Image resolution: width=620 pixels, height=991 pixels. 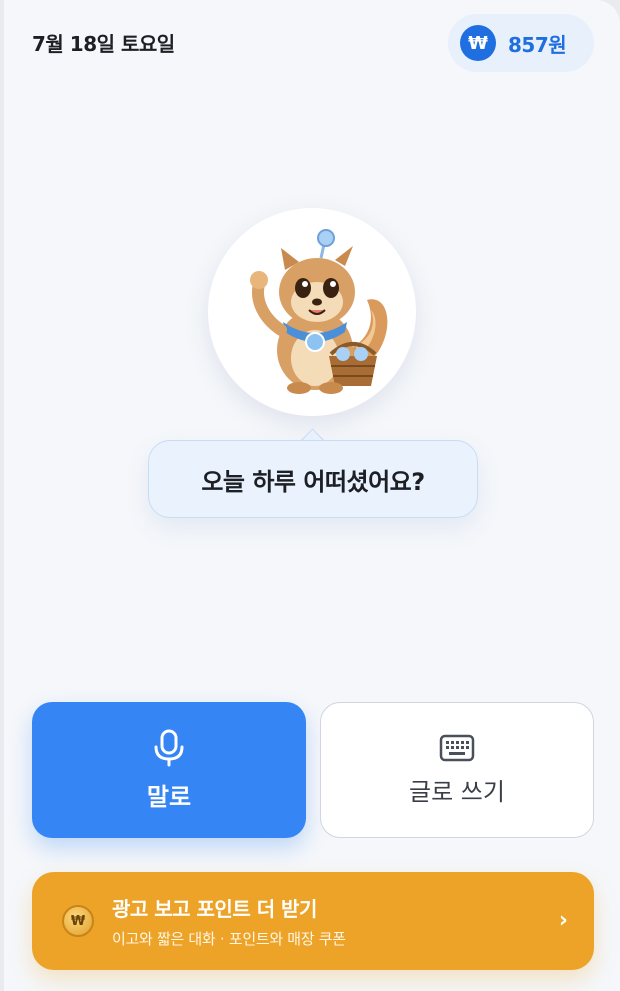 I want to click on speak-button: 말로, so click(x=169, y=770).